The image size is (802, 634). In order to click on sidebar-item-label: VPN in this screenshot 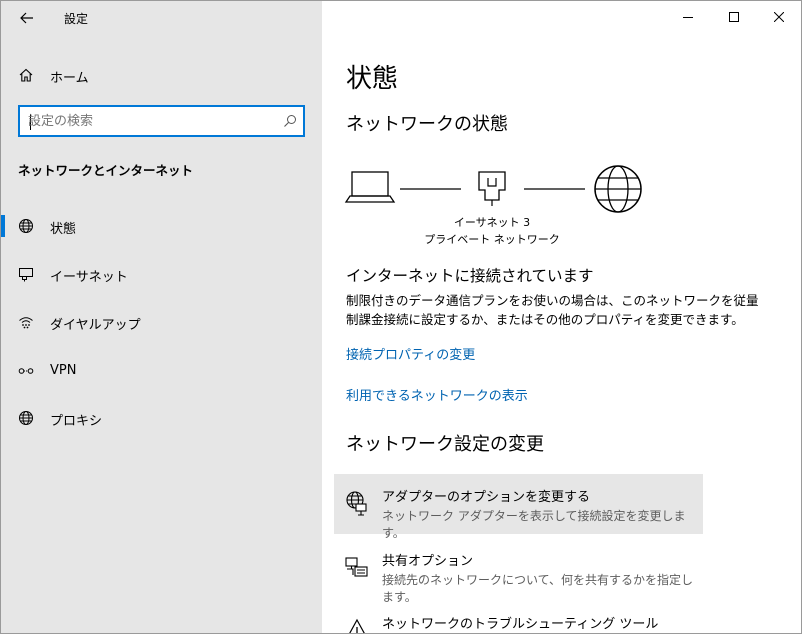, I will do `click(63, 370)`.